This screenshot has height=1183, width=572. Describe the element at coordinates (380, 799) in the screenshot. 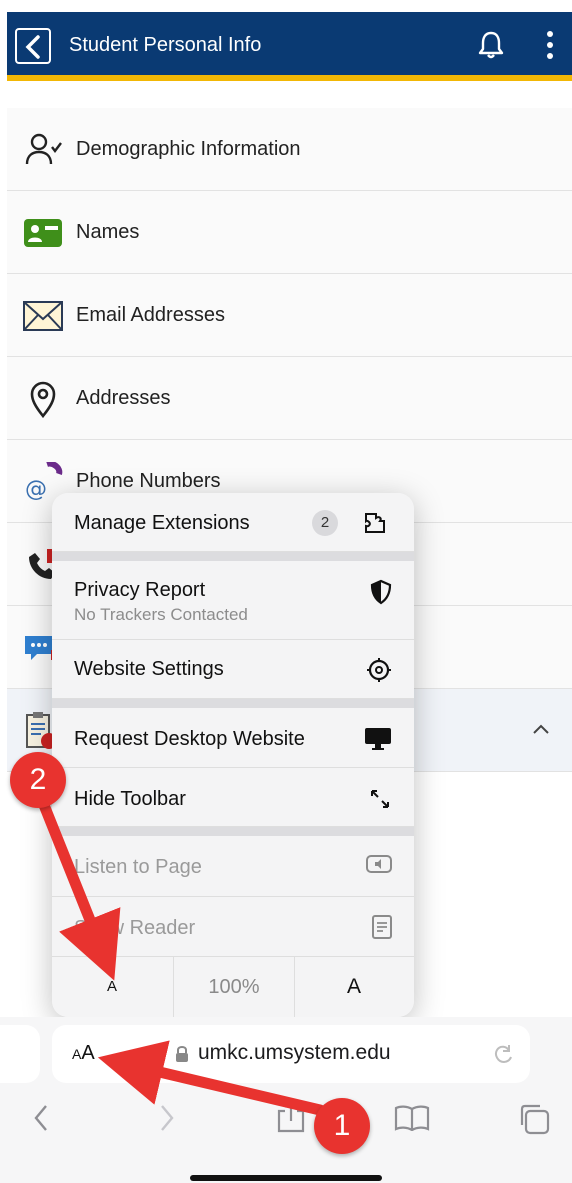

I see `resize-arrows-icon` at that location.